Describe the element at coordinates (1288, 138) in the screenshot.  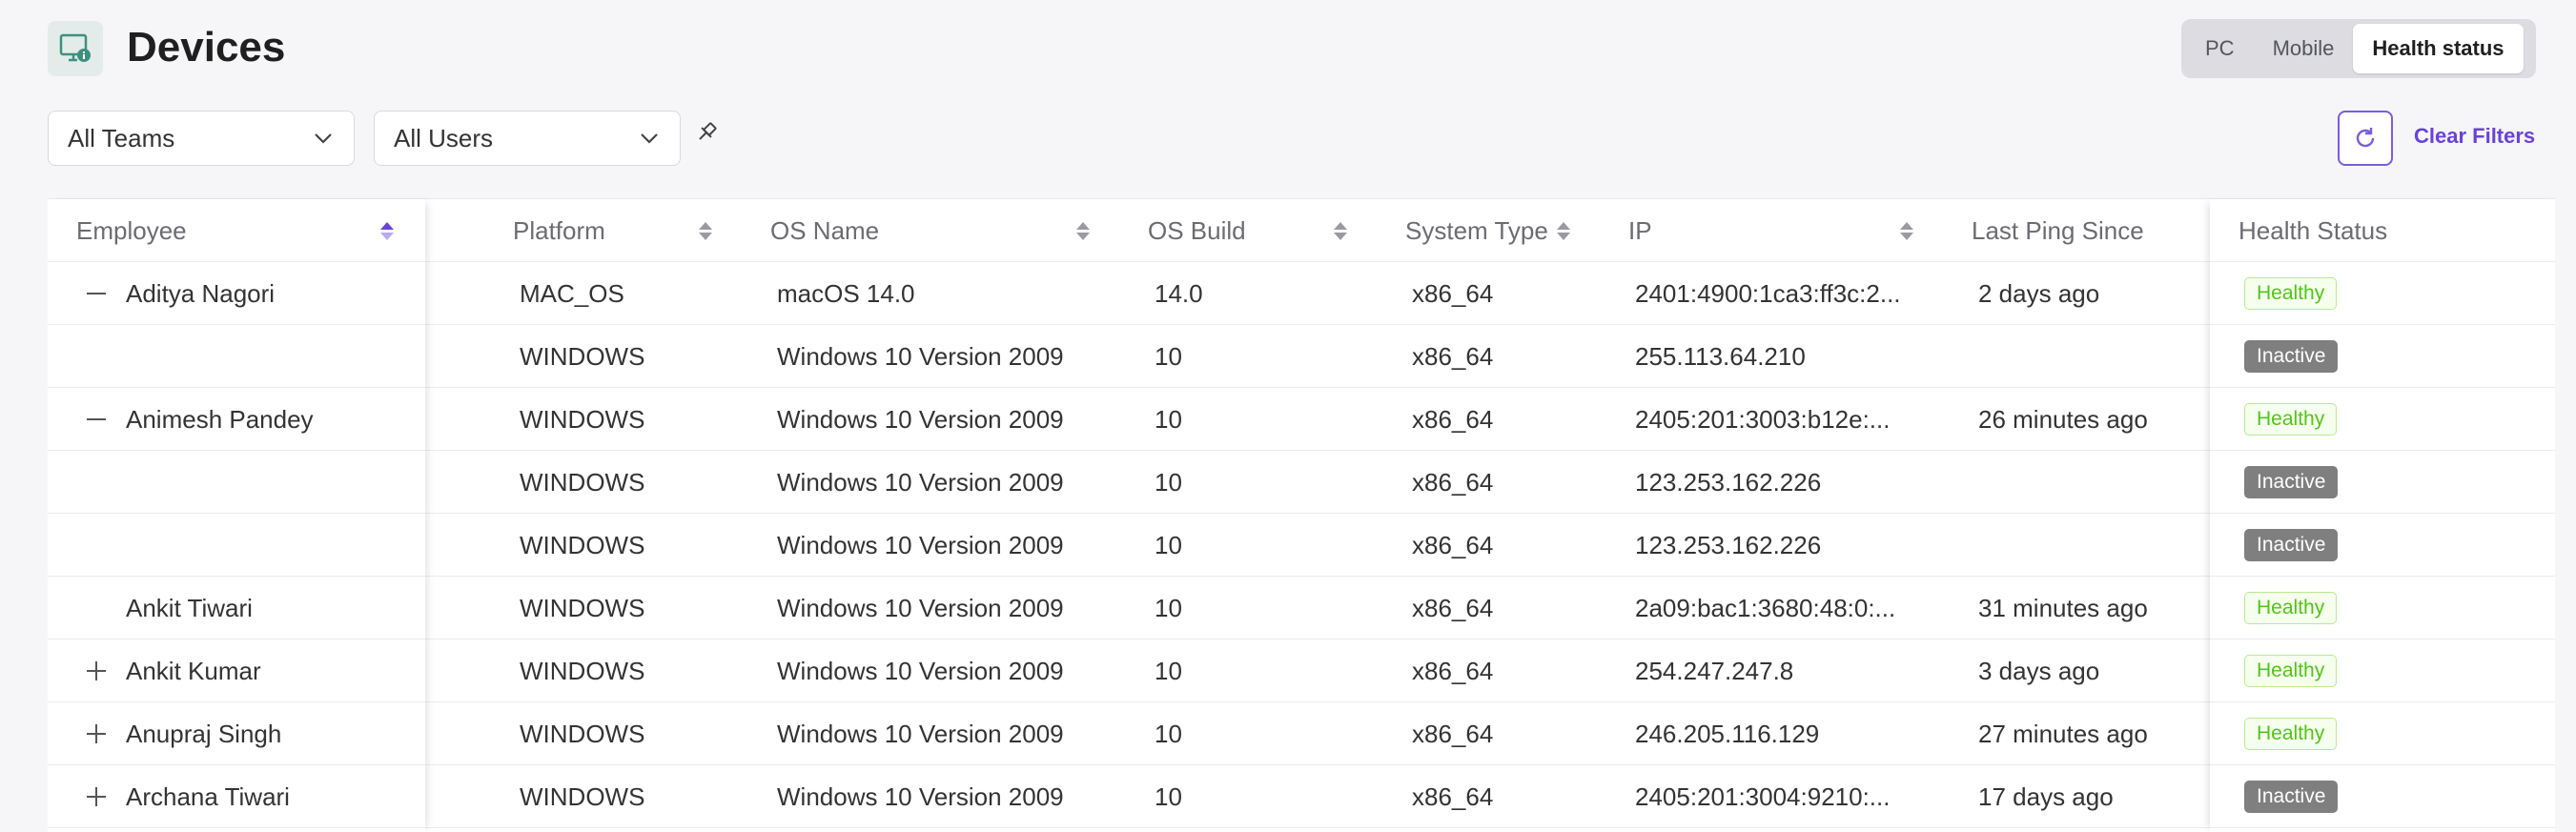
I see `filter-bar: All Teams All Users Clear Filters` at that location.